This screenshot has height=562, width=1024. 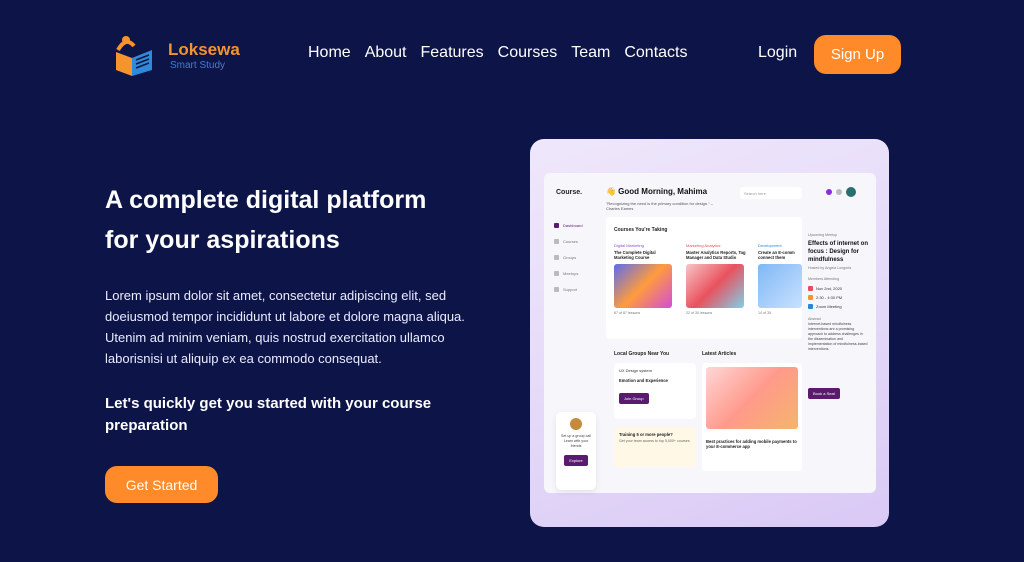 I want to click on brand-tagline: Smart Study, so click(x=198, y=65).